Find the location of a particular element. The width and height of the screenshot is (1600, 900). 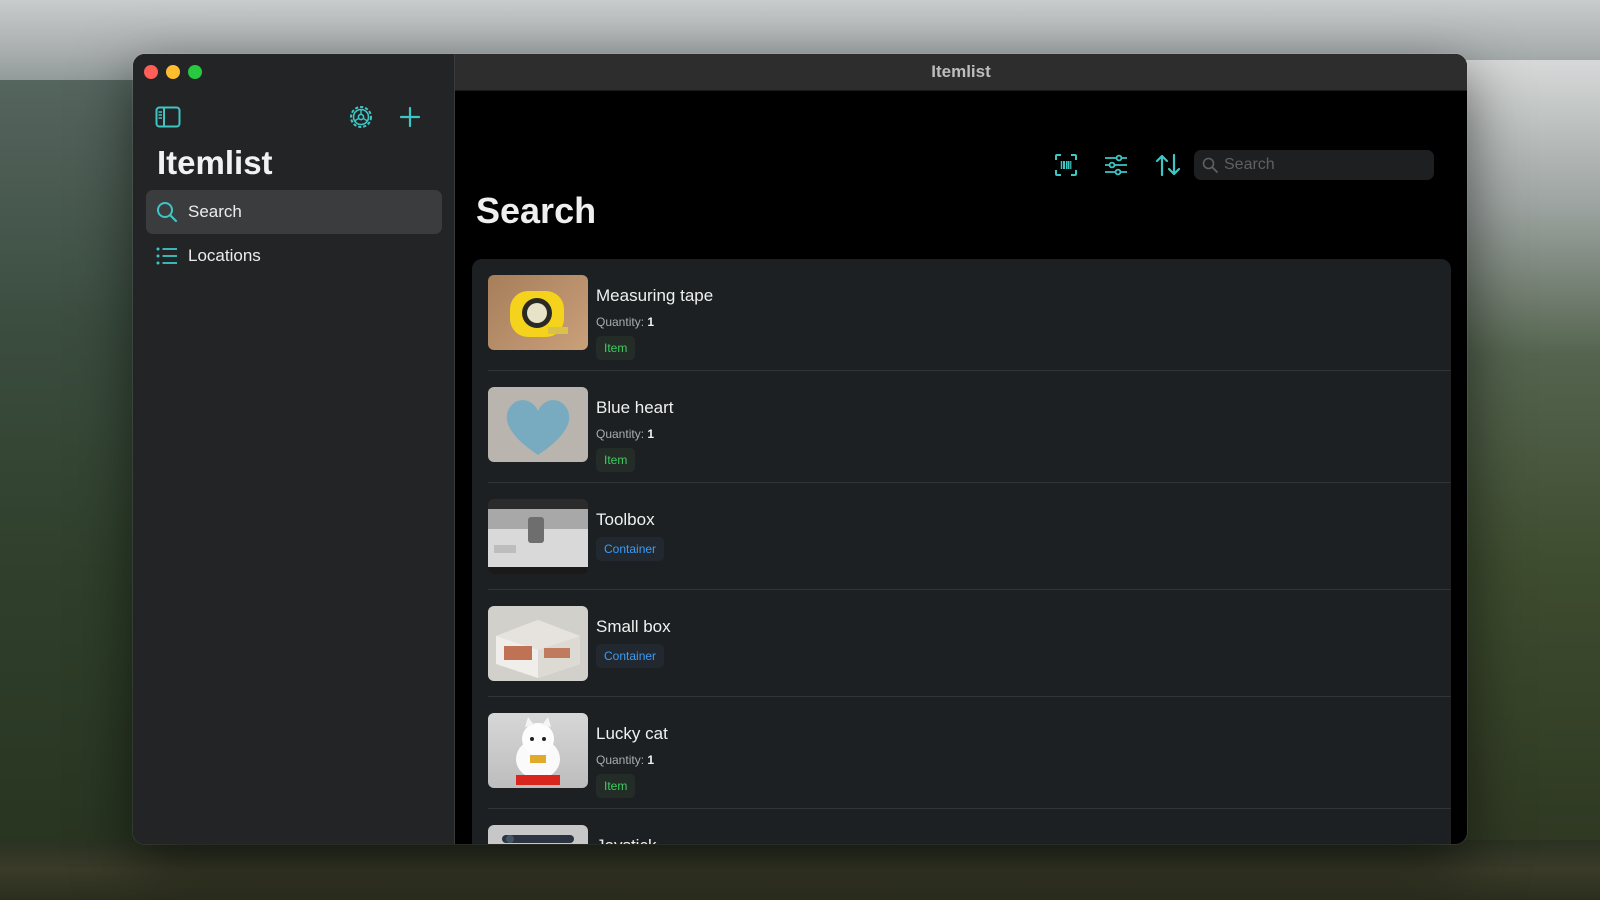

lucky-cat-image is located at coordinates (538, 751).